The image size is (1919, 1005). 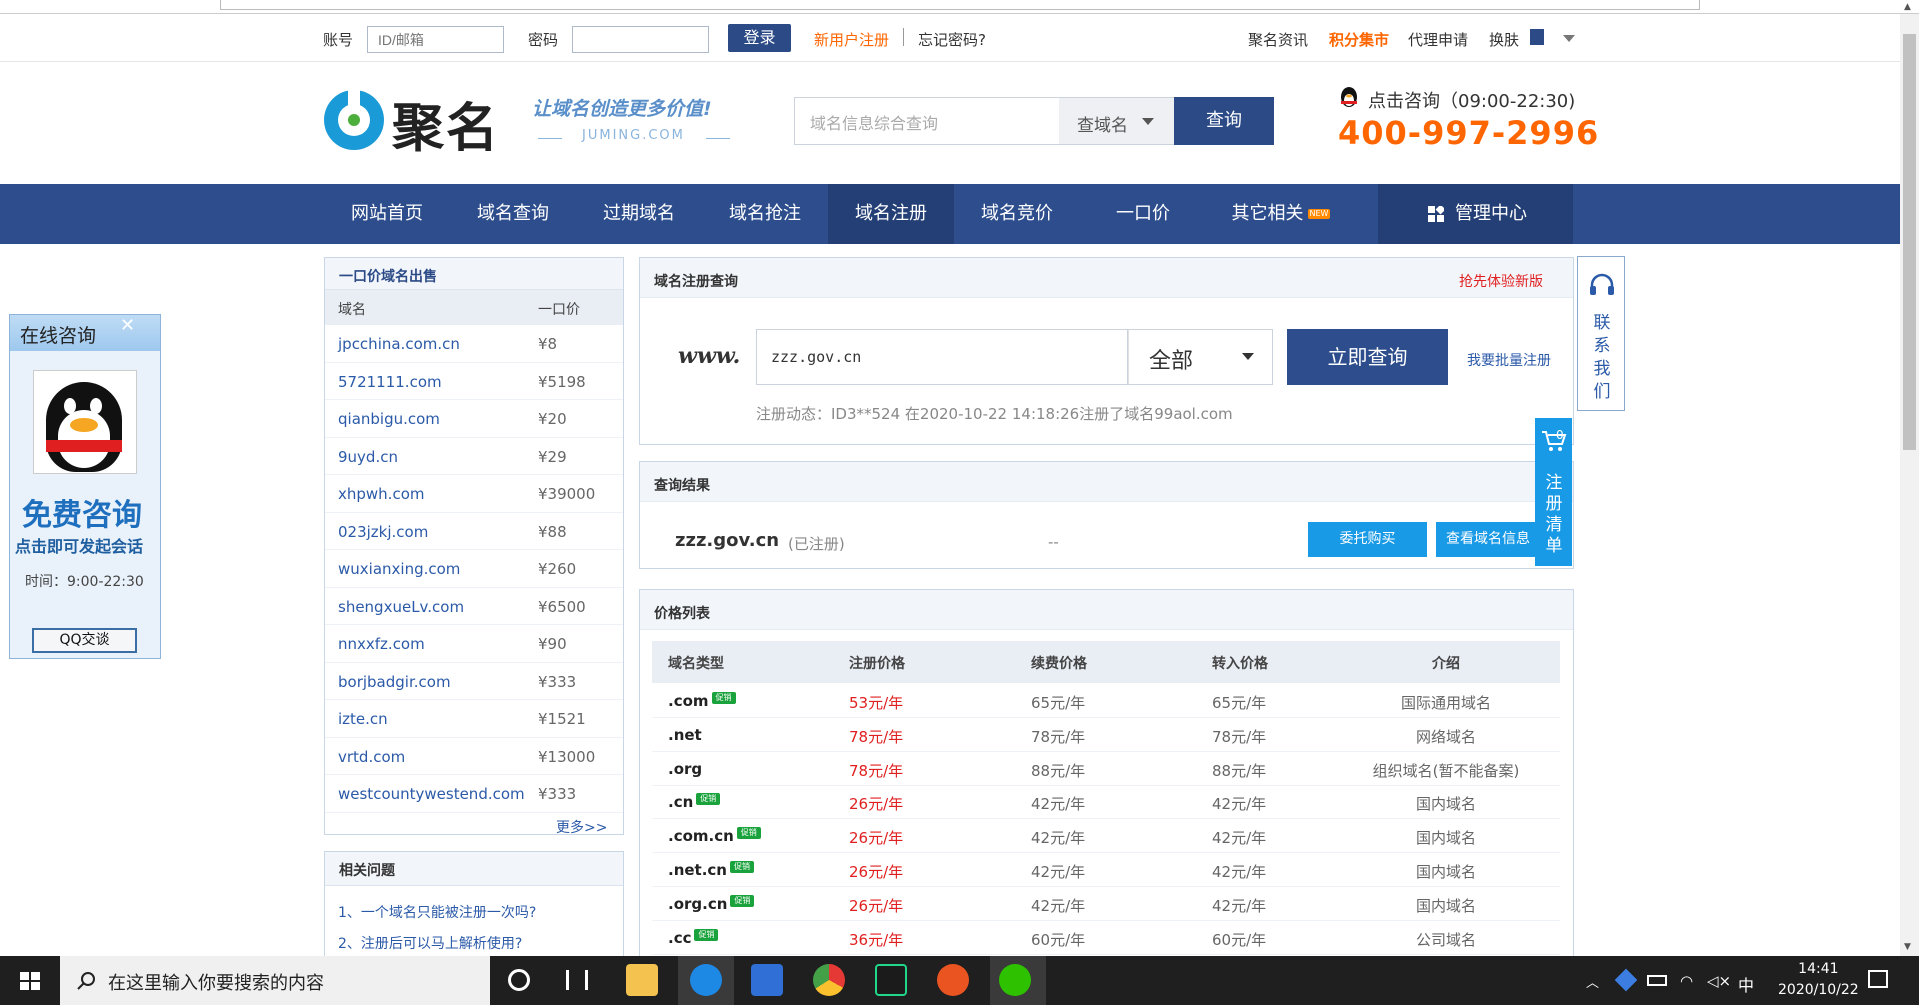 I want to click on sale-domain: borjbadgir.com, so click(x=394, y=682).